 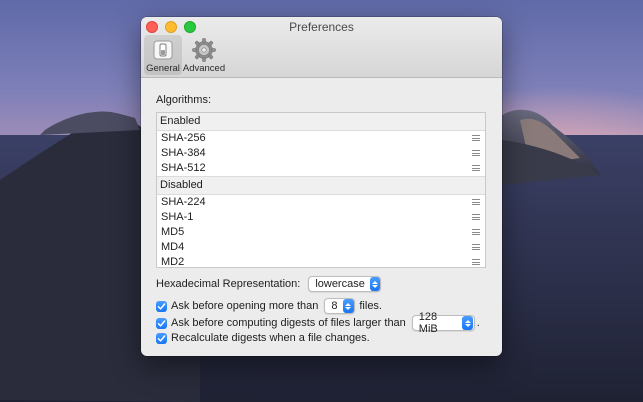 I want to click on algorithm-name: MD4, so click(x=173, y=247).